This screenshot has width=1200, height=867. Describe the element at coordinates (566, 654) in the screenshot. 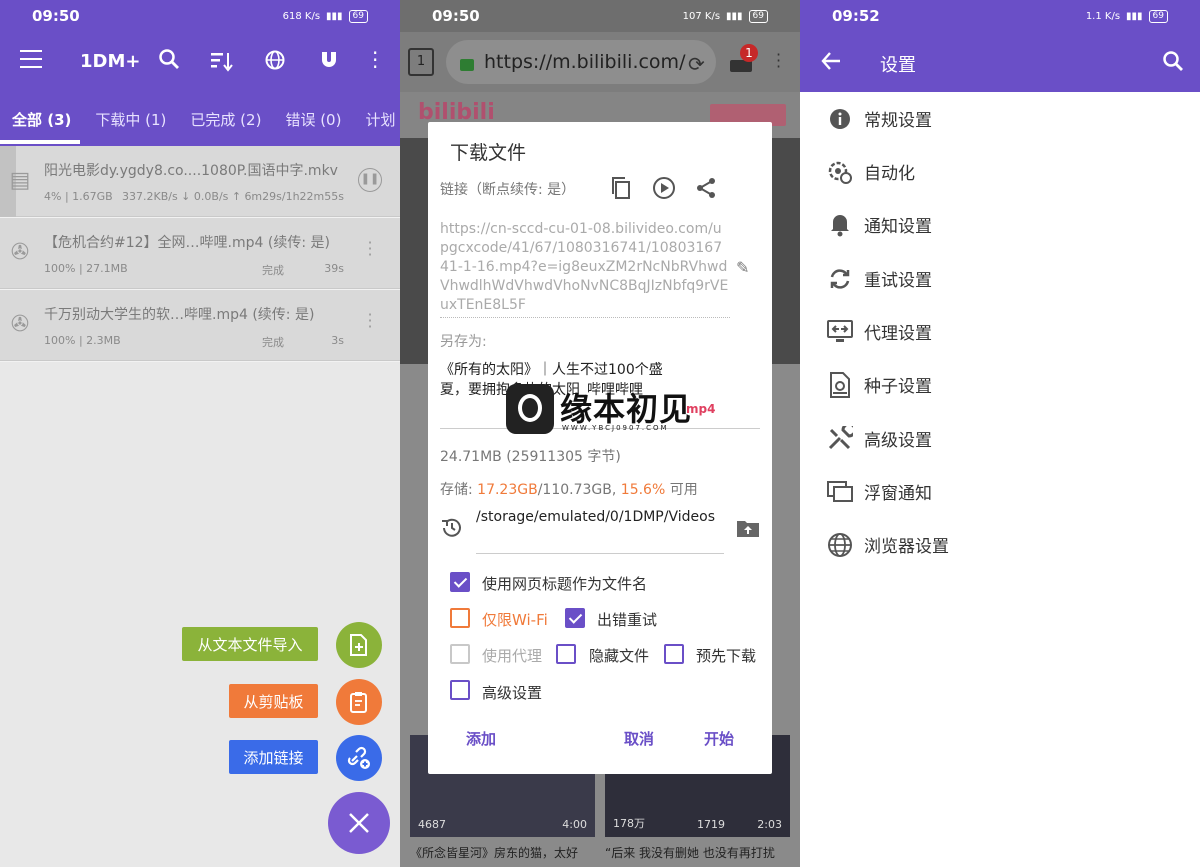

I see `hidden-file-checkbox` at that location.